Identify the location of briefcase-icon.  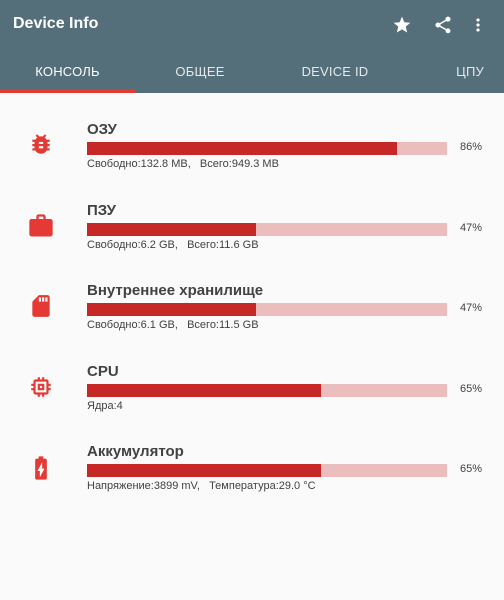
(41, 226).